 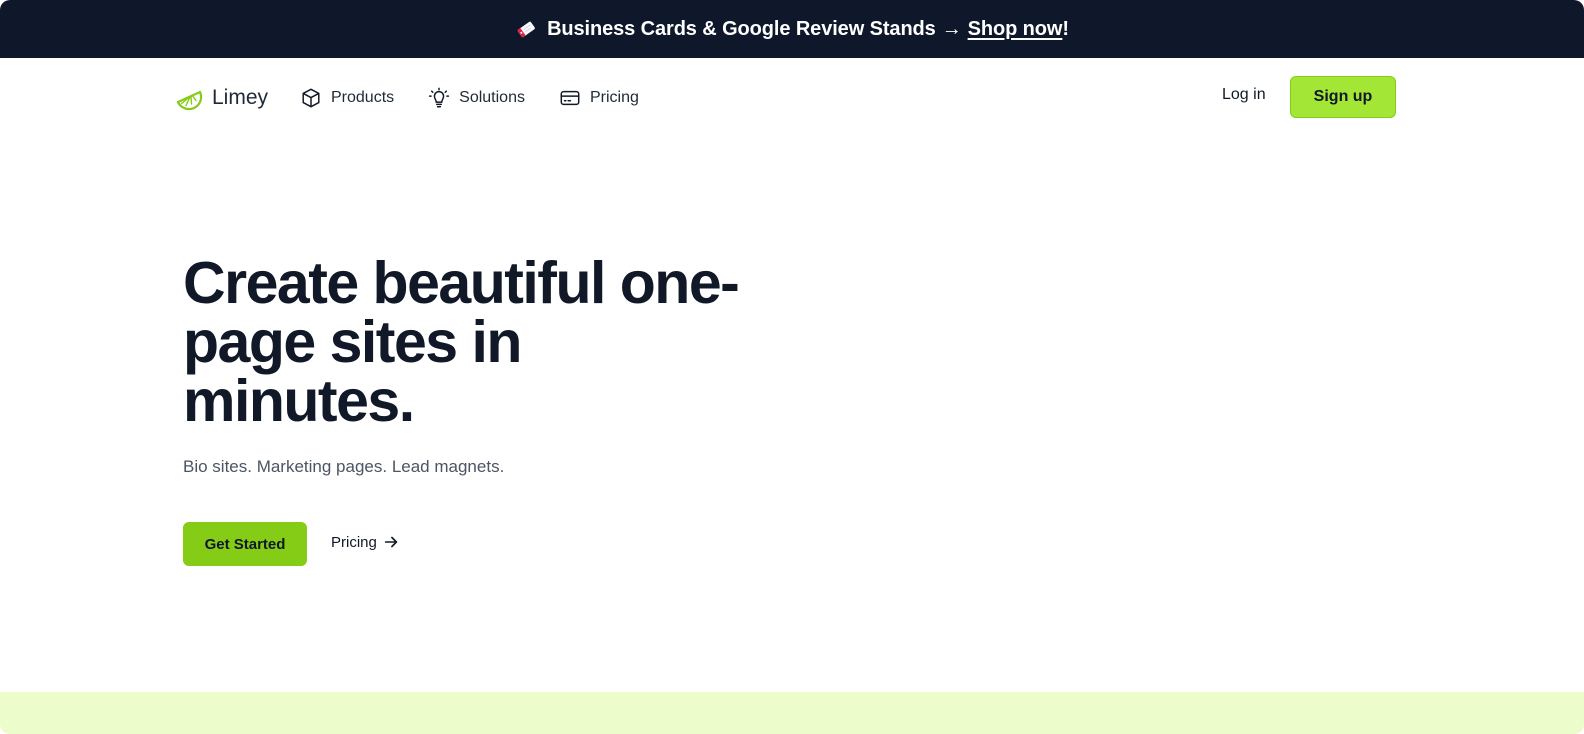 I want to click on shop-now-link: Shop now, so click(x=1015, y=29).